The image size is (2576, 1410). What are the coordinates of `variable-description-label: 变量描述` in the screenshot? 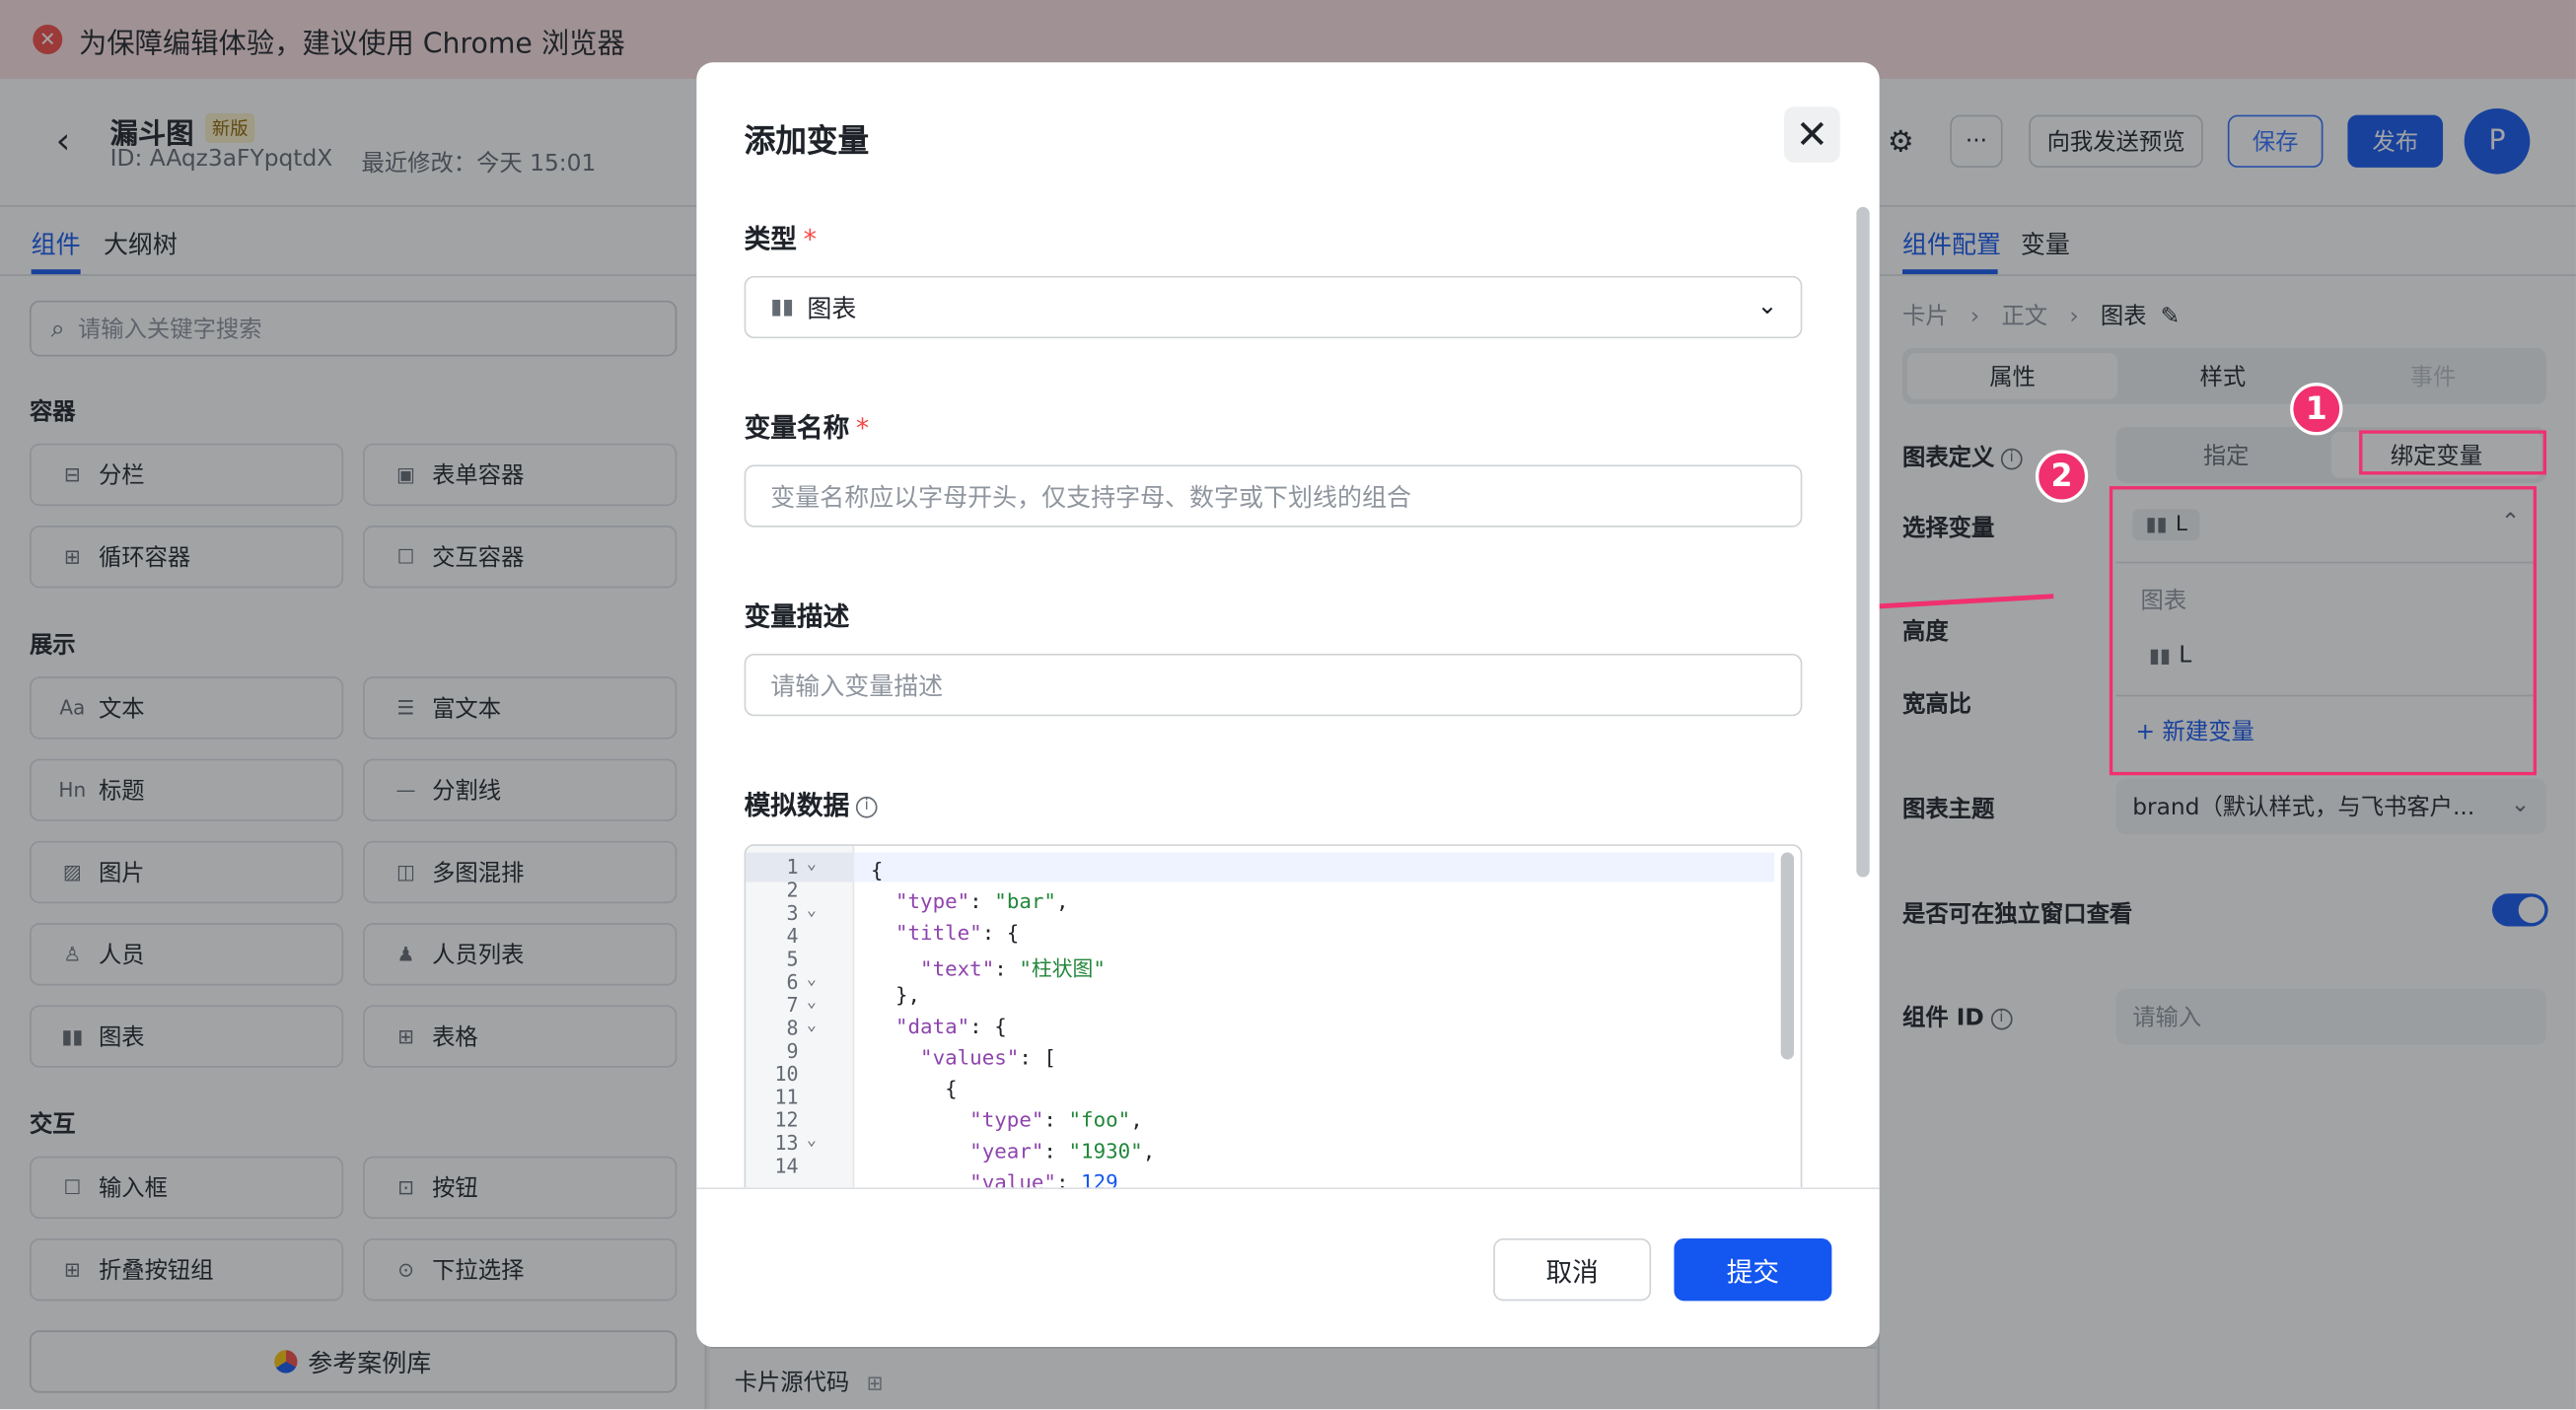 It's located at (797, 617).